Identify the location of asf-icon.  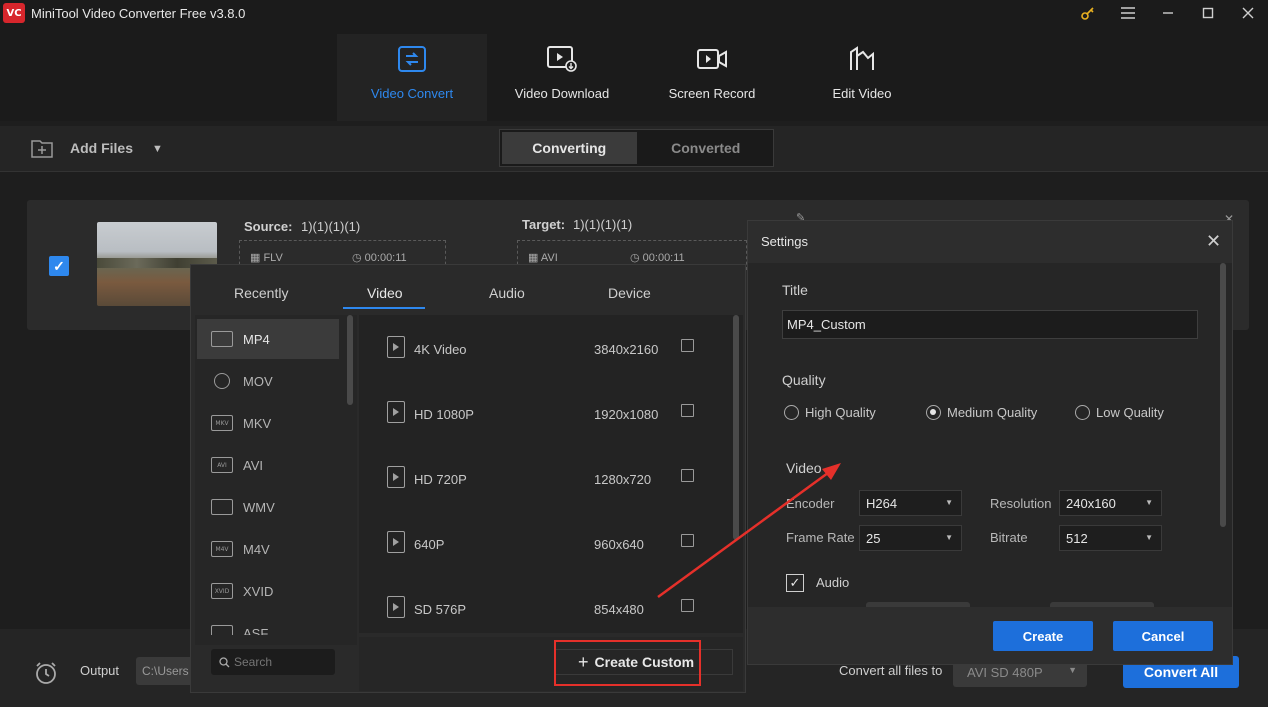
(222, 630).